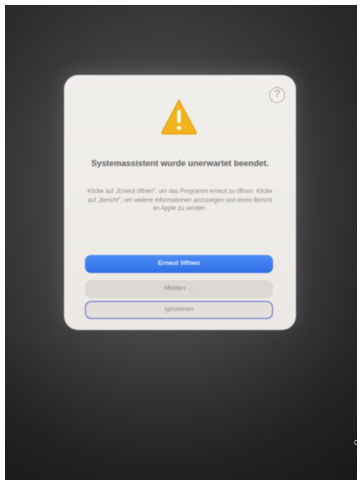 This screenshot has height=485, width=362. What do you see at coordinates (179, 116) in the screenshot?
I see `warning-triangle-icon` at bounding box center [179, 116].